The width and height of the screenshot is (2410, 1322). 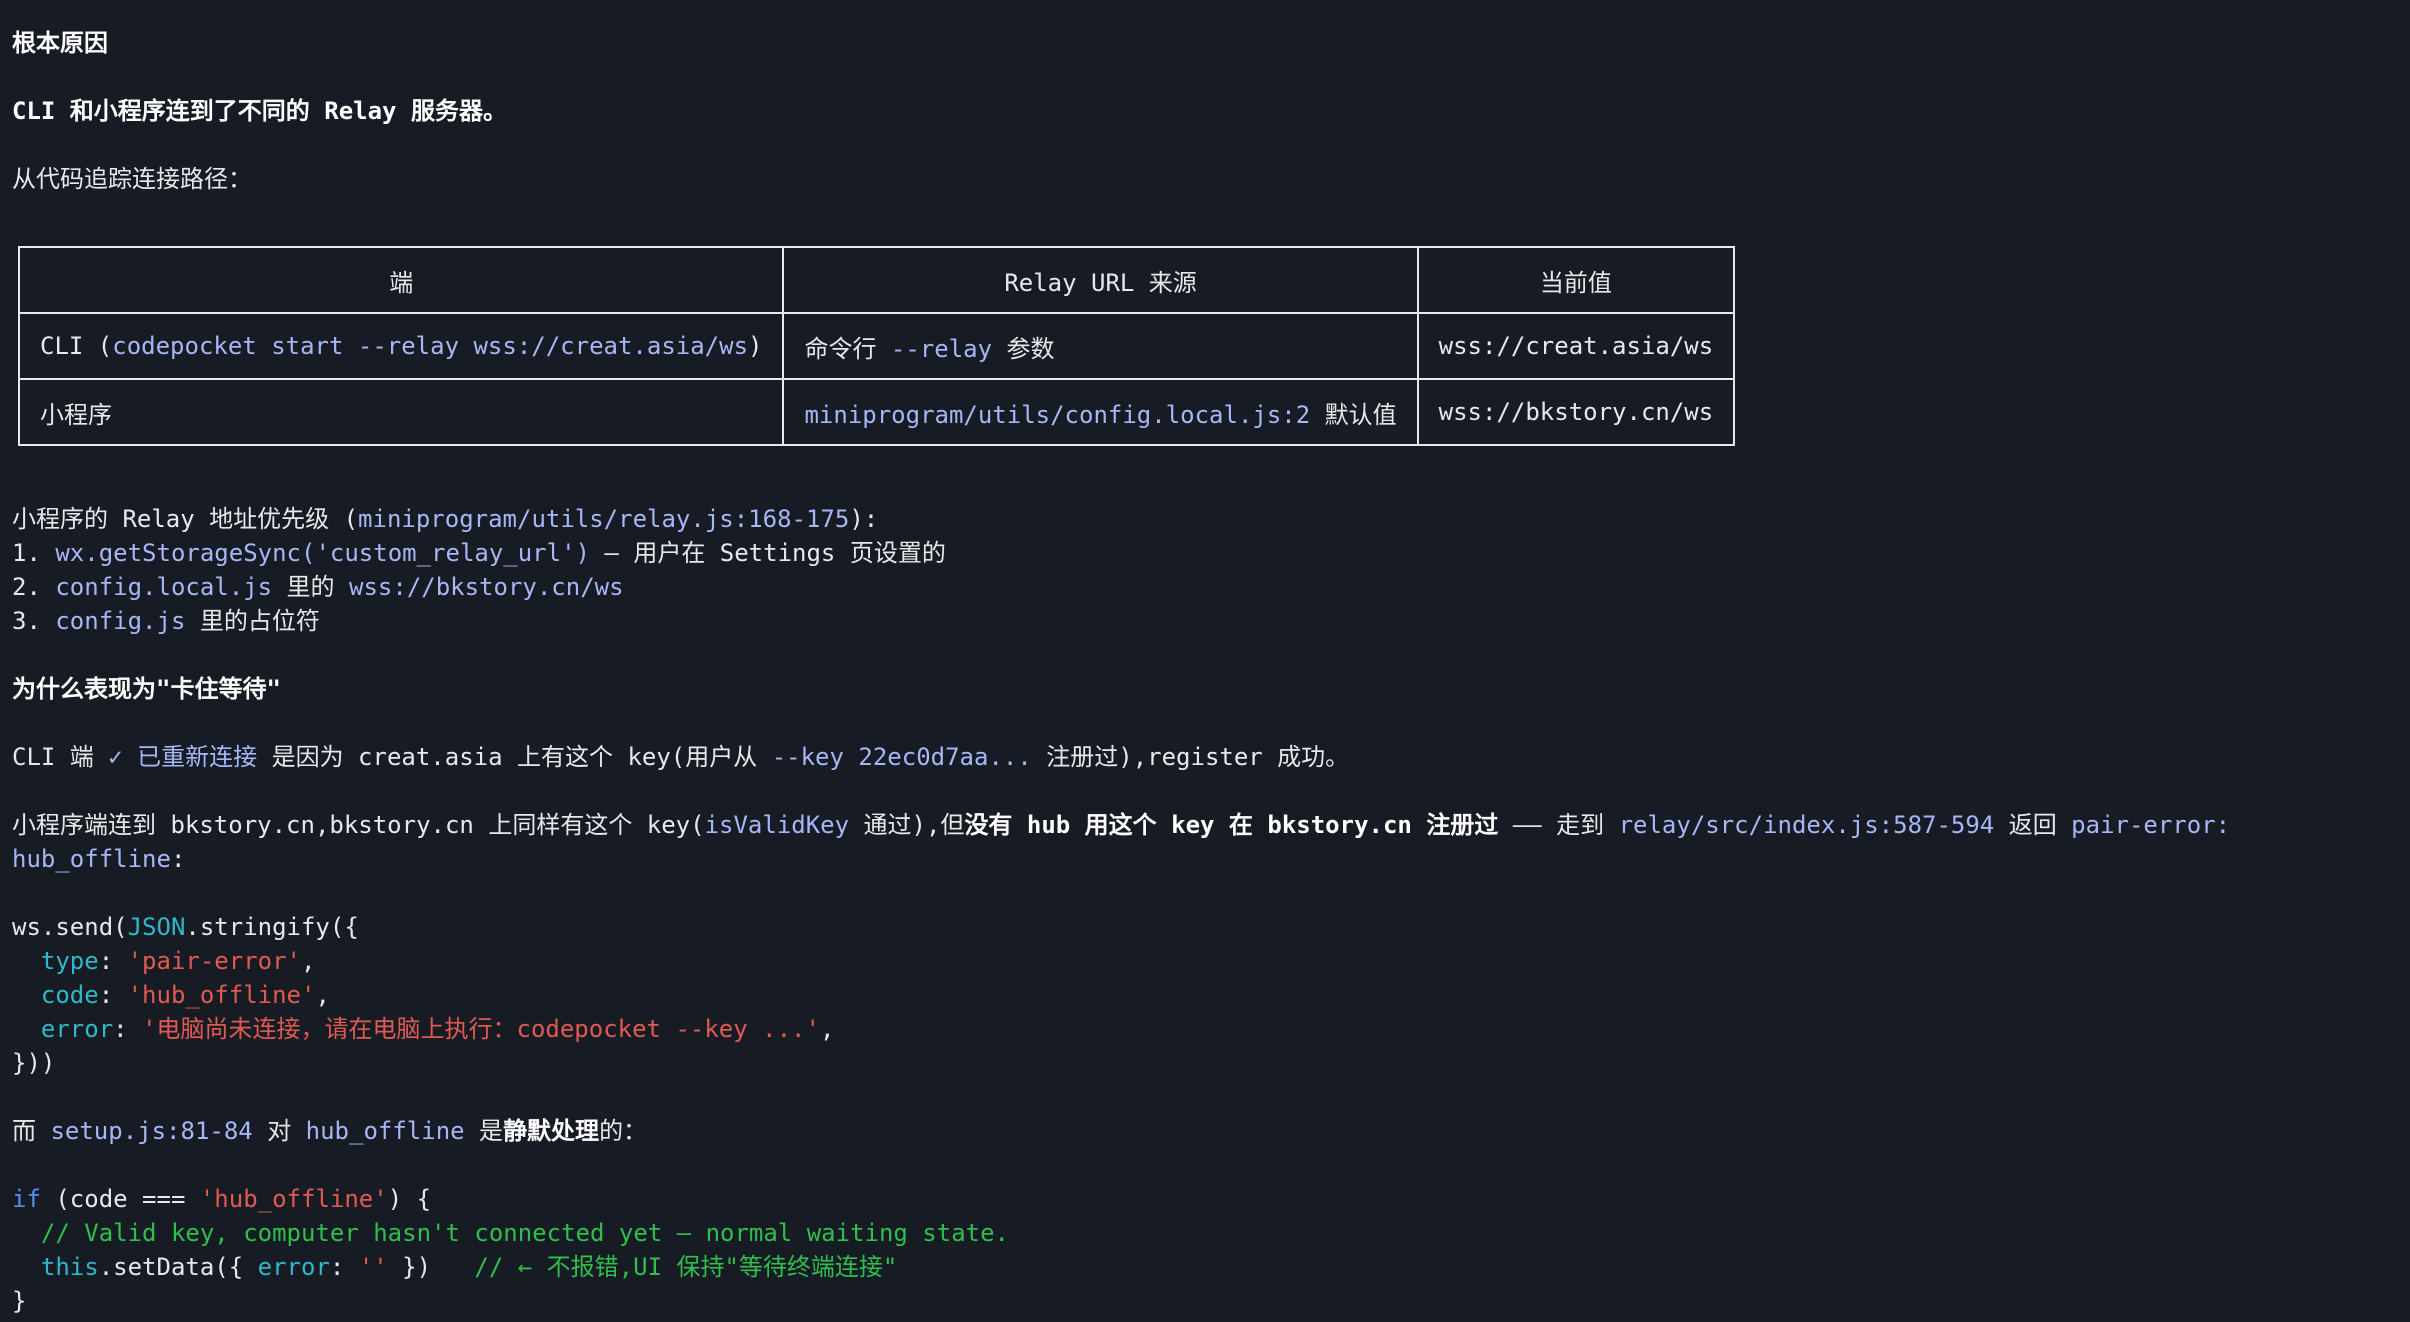 What do you see at coordinates (259, 111) in the screenshot?
I see `summary-line: CLI 和小程序连到了不同的 Relay 服务器。` at bounding box center [259, 111].